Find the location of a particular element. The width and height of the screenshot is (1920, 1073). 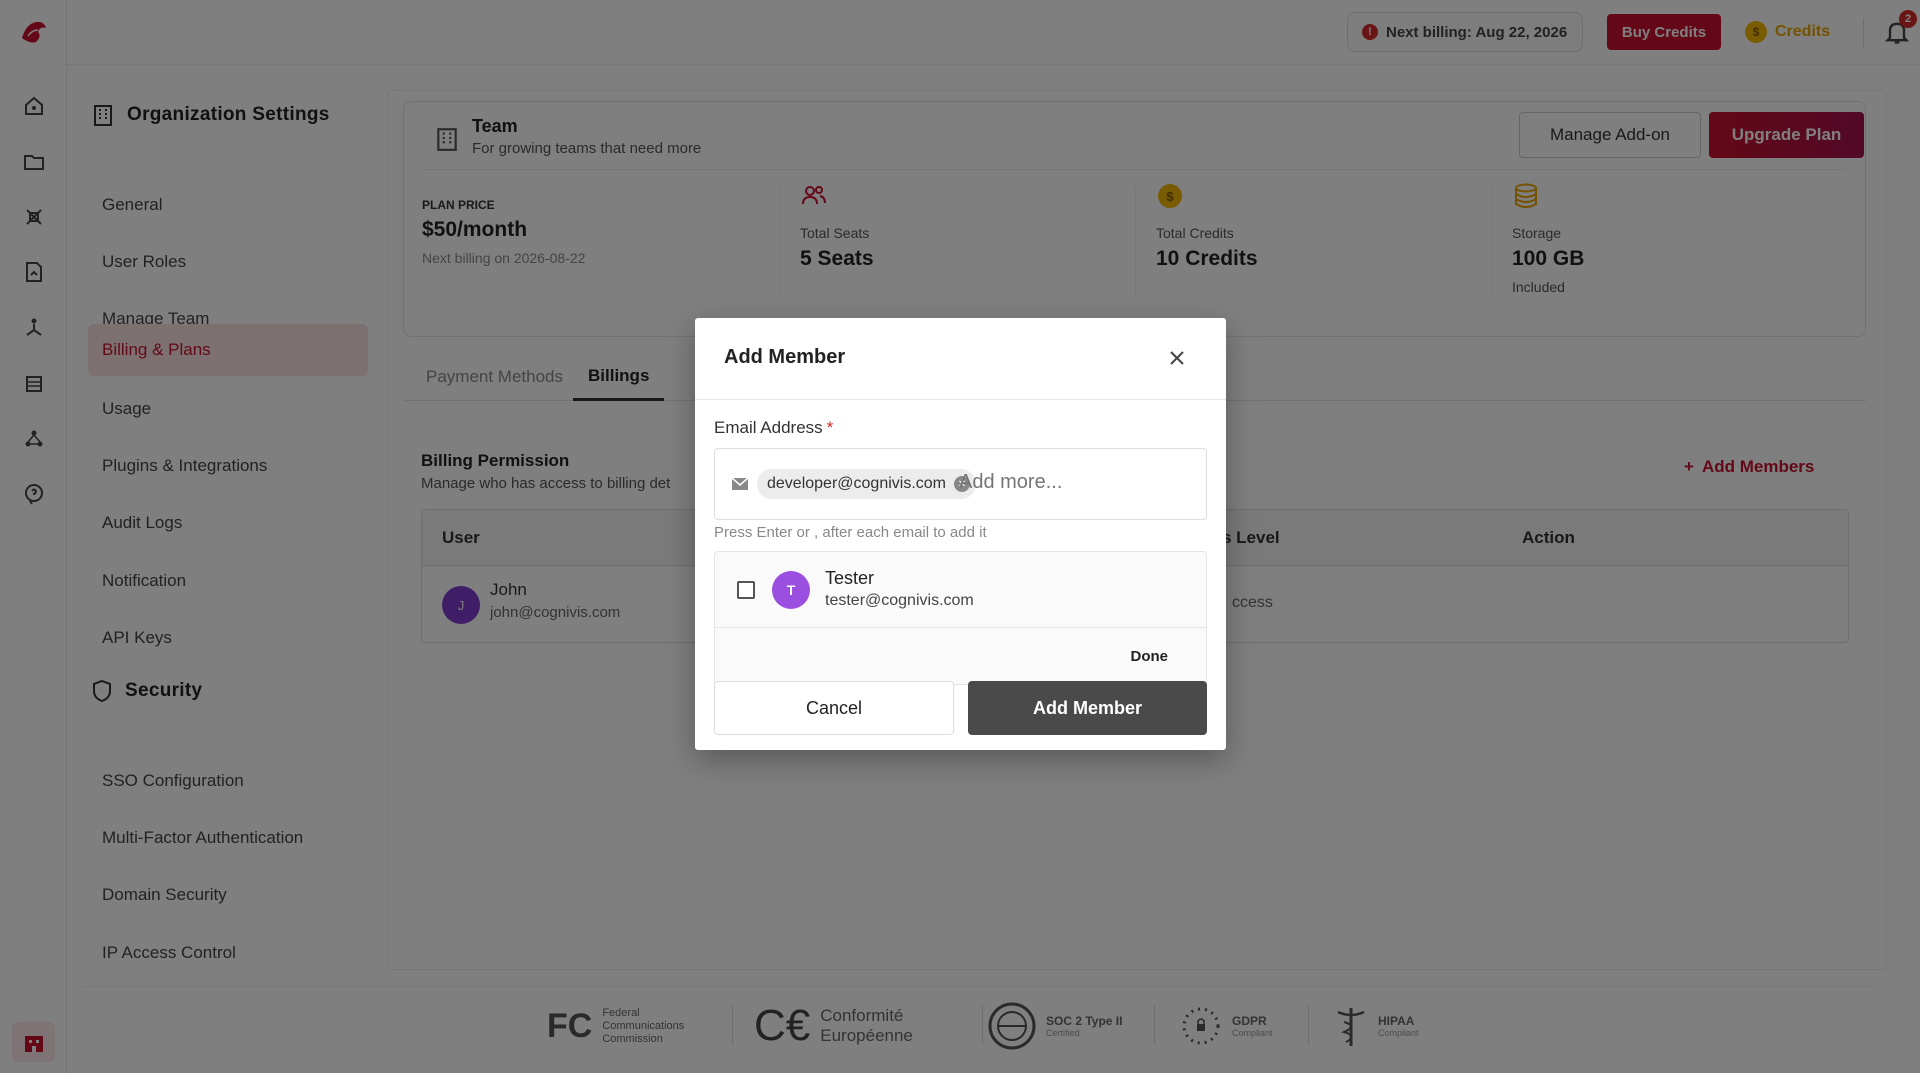

email-label-text: Email Address is located at coordinates (768, 427).